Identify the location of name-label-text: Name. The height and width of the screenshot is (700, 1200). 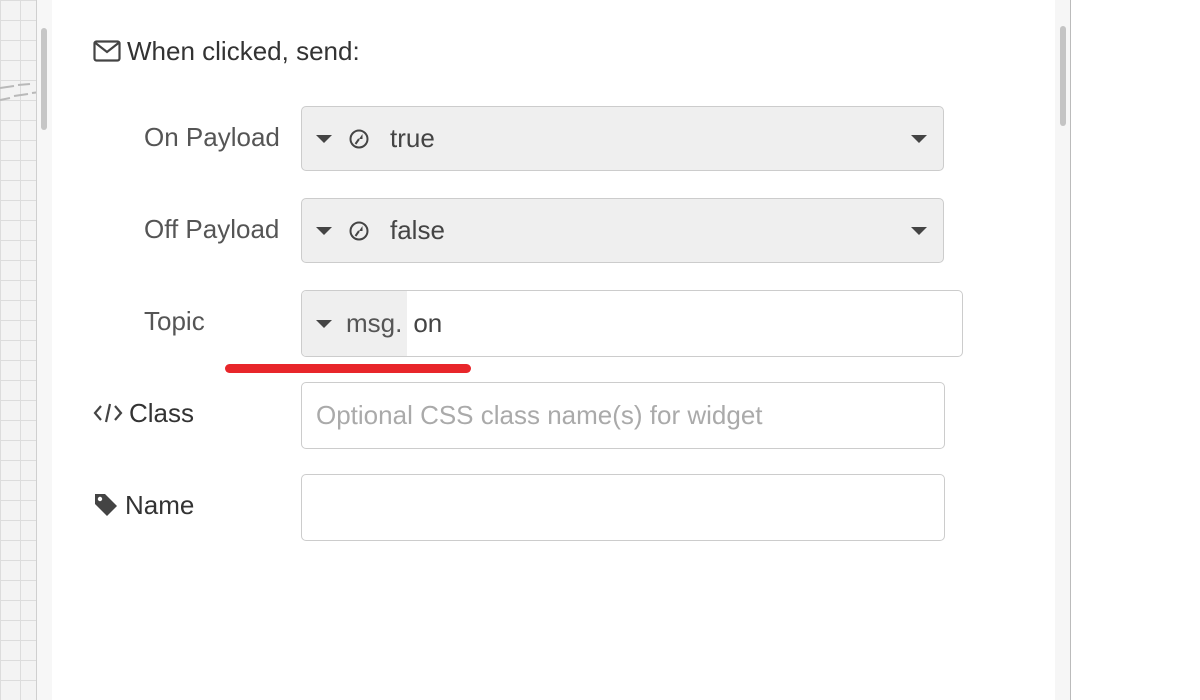
(160, 504).